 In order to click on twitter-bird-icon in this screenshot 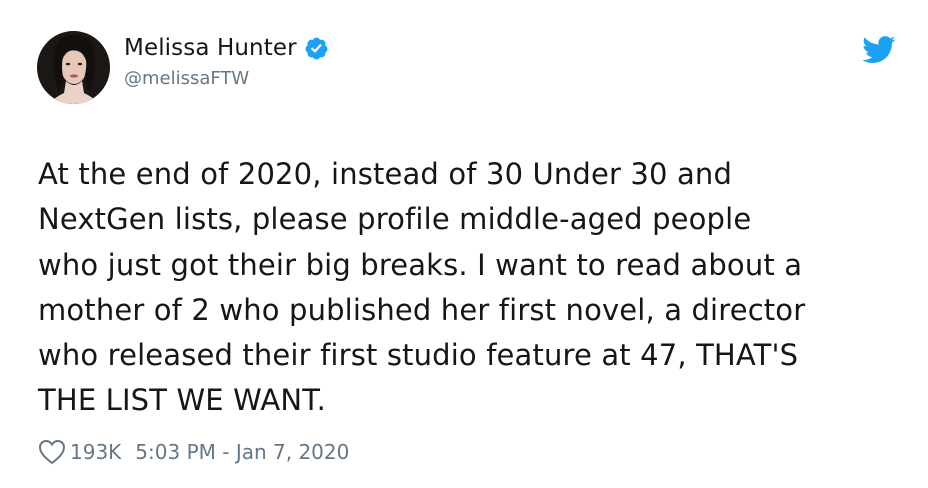, I will do `click(879, 50)`.